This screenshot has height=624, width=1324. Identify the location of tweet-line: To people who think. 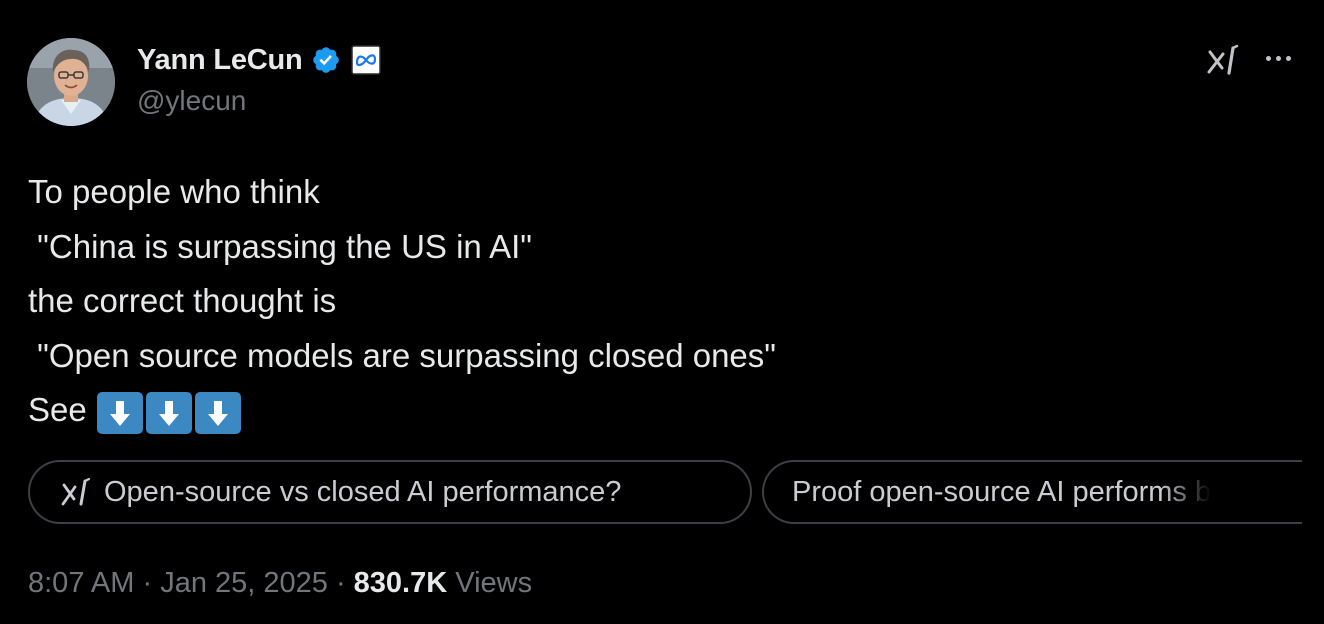
(174, 191).